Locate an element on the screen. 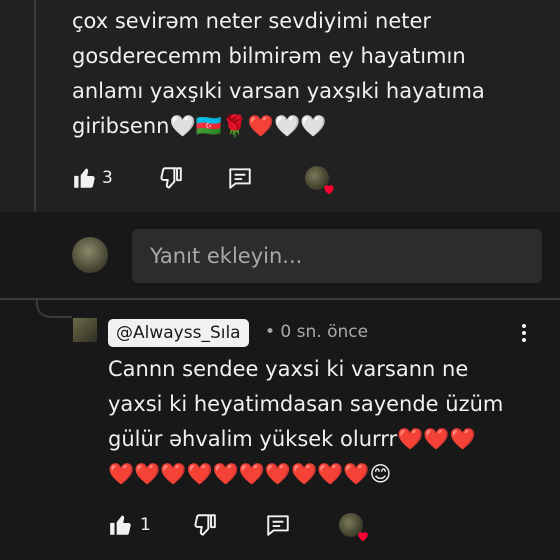 The height and width of the screenshot is (560, 560). thread-line is located at coordinates (35, 106).